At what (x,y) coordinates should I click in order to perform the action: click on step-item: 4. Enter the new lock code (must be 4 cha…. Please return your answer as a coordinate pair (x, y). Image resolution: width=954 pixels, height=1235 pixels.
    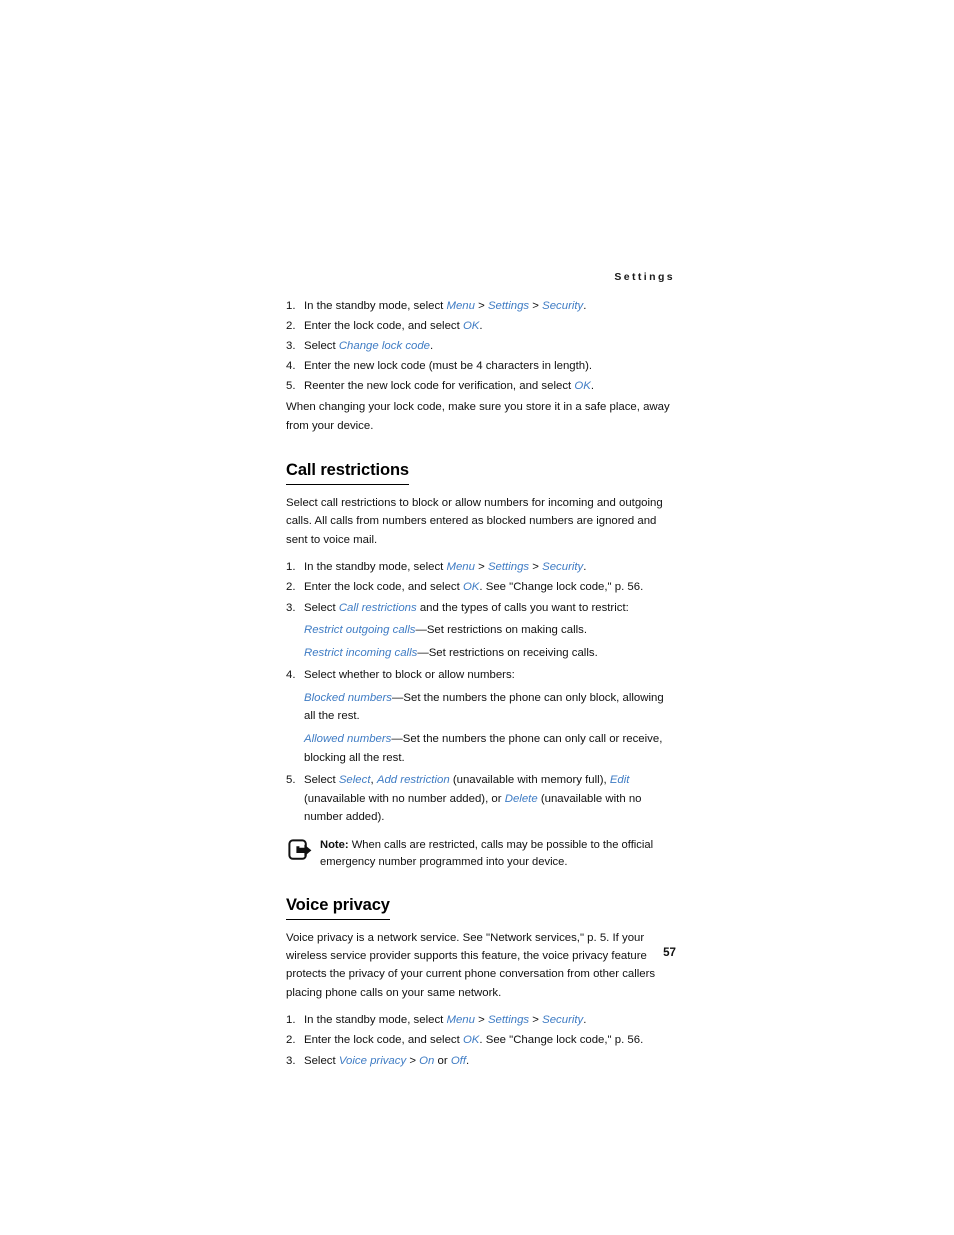
    Looking at the image, I should click on (481, 366).